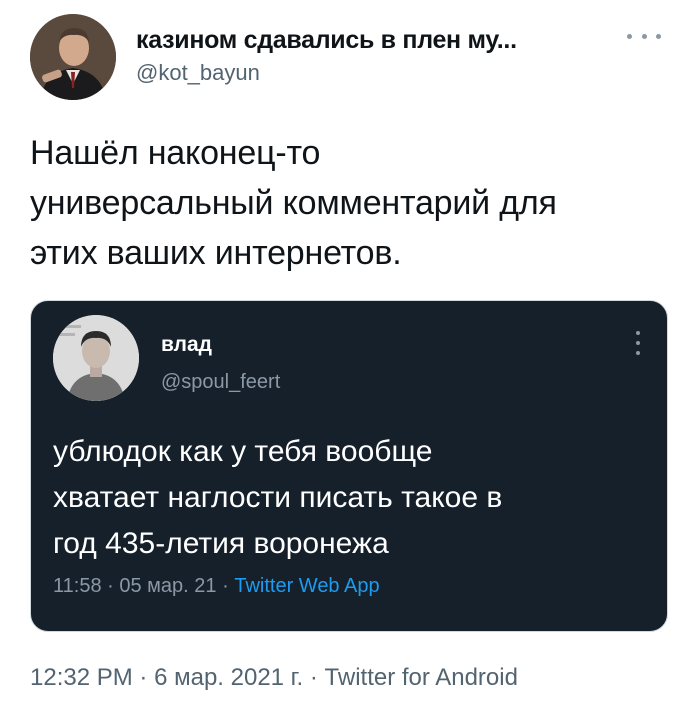 Image resolution: width=700 pixels, height=717 pixels. I want to click on tweet-time: 12:32 PM, so click(81, 677).